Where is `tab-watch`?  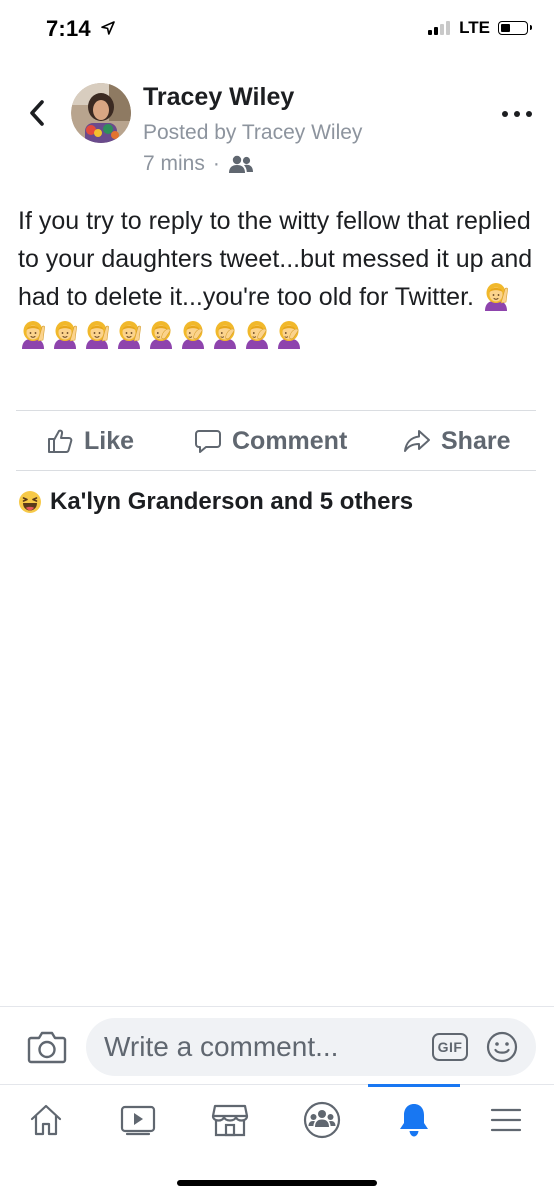 tab-watch is located at coordinates (138, 1120).